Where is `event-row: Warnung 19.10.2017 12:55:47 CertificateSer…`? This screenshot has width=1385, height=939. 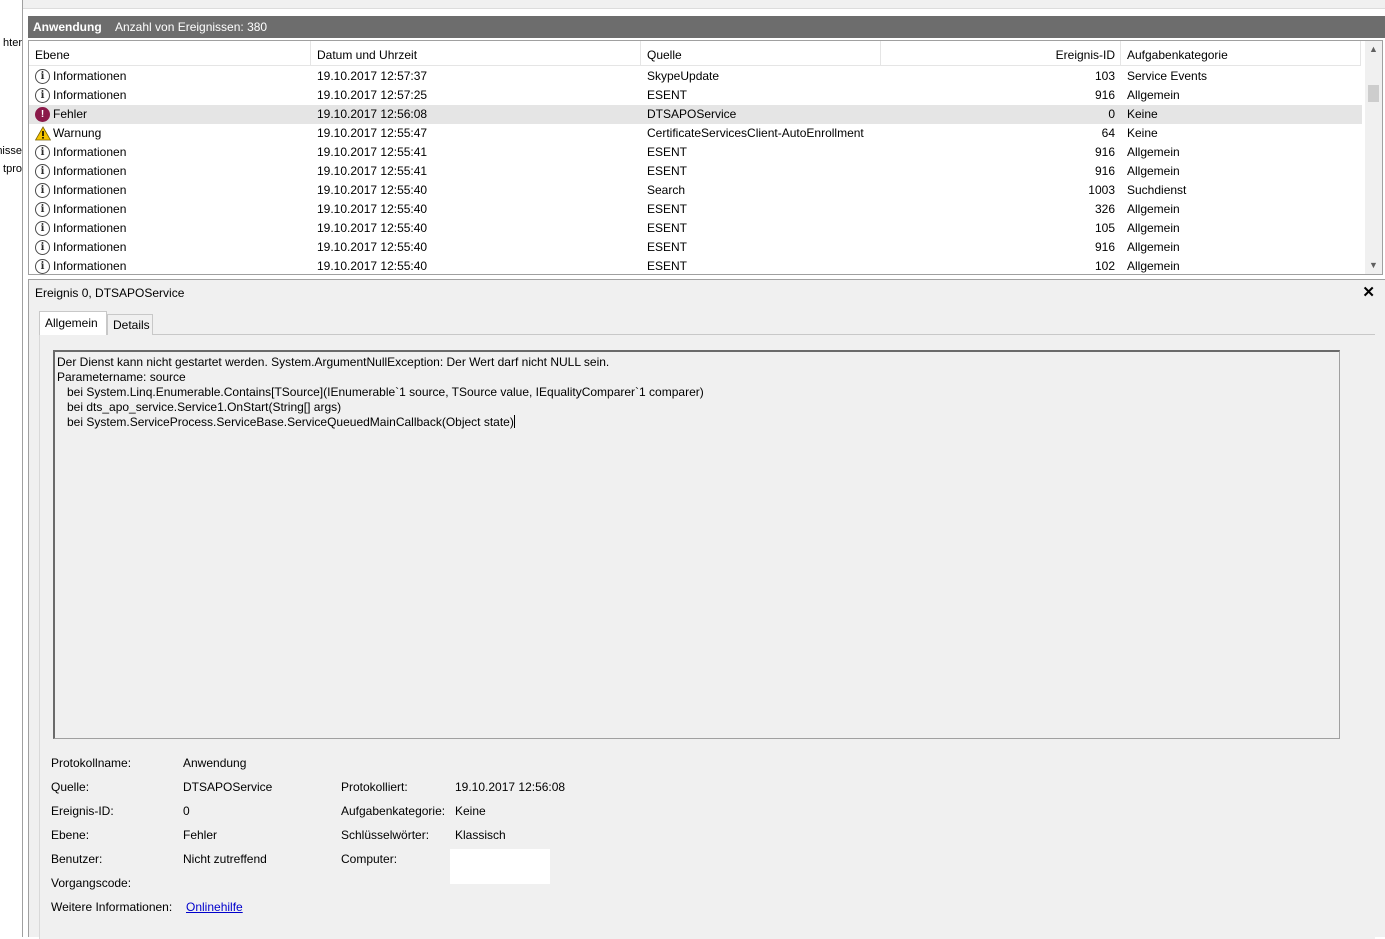
event-row: Warnung 19.10.2017 12:55:47 CertificateSer… is located at coordinates (695, 133).